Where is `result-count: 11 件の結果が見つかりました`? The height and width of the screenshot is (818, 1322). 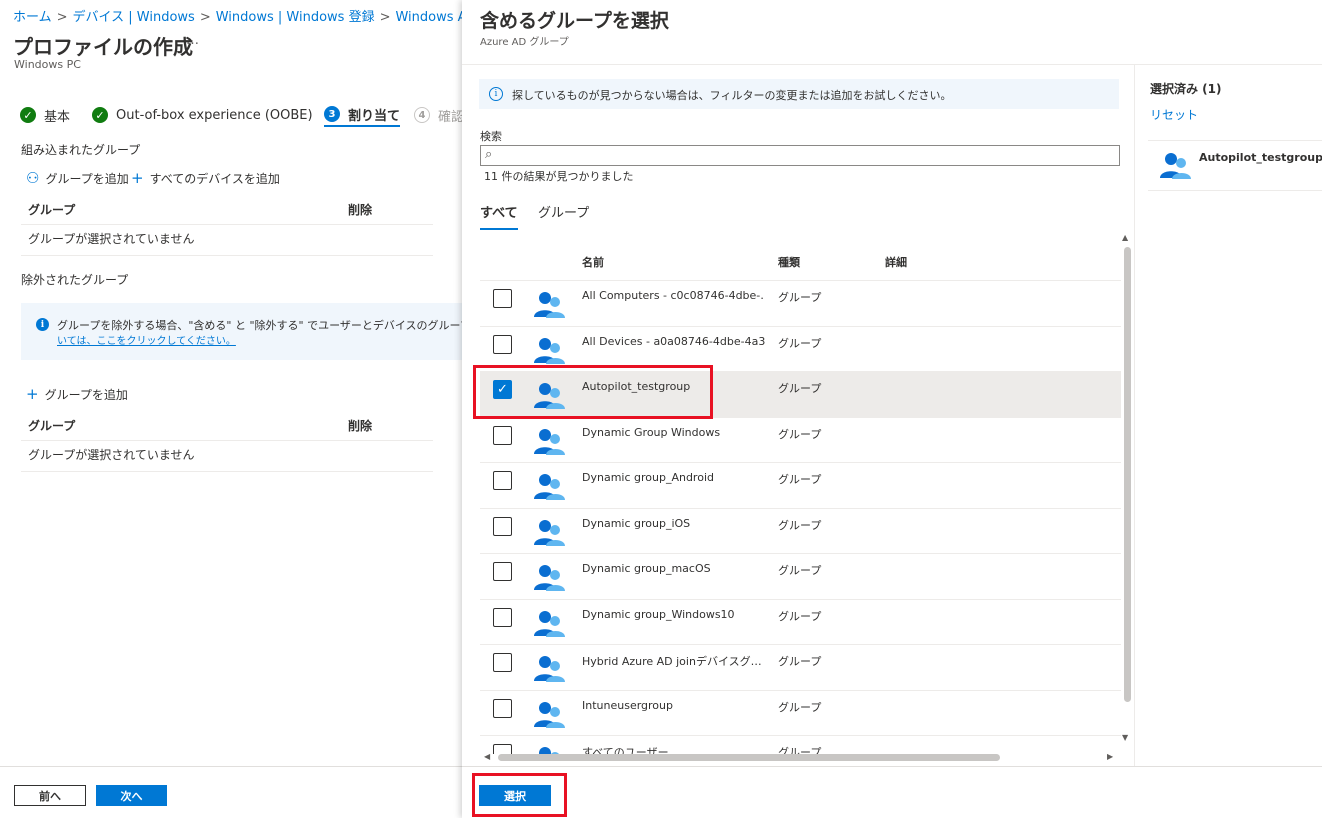 result-count: 11 件の結果が見つかりました is located at coordinates (559, 176).